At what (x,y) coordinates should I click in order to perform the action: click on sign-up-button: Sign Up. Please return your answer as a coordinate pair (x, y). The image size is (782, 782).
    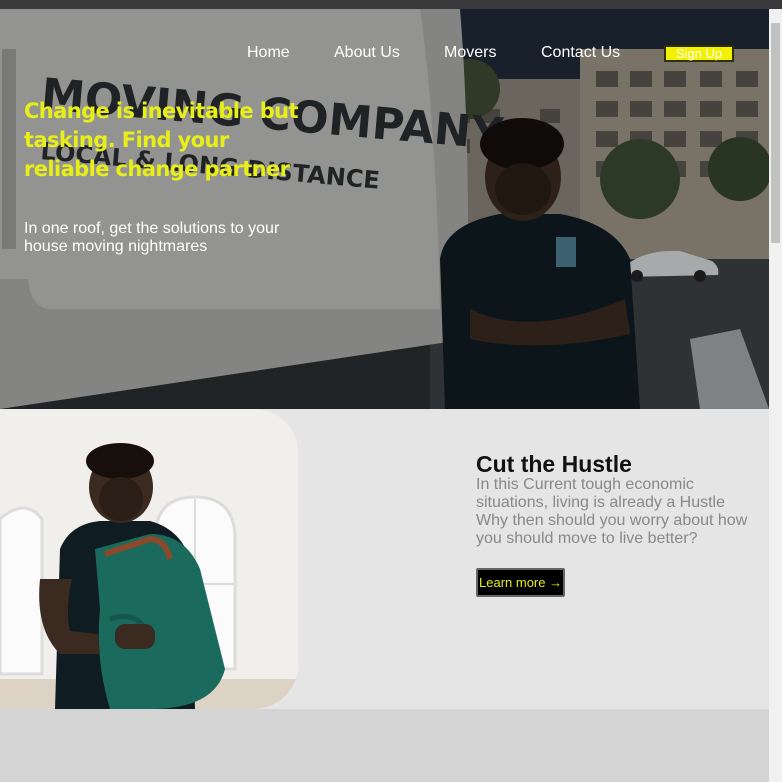
    Looking at the image, I should click on (699, 53).